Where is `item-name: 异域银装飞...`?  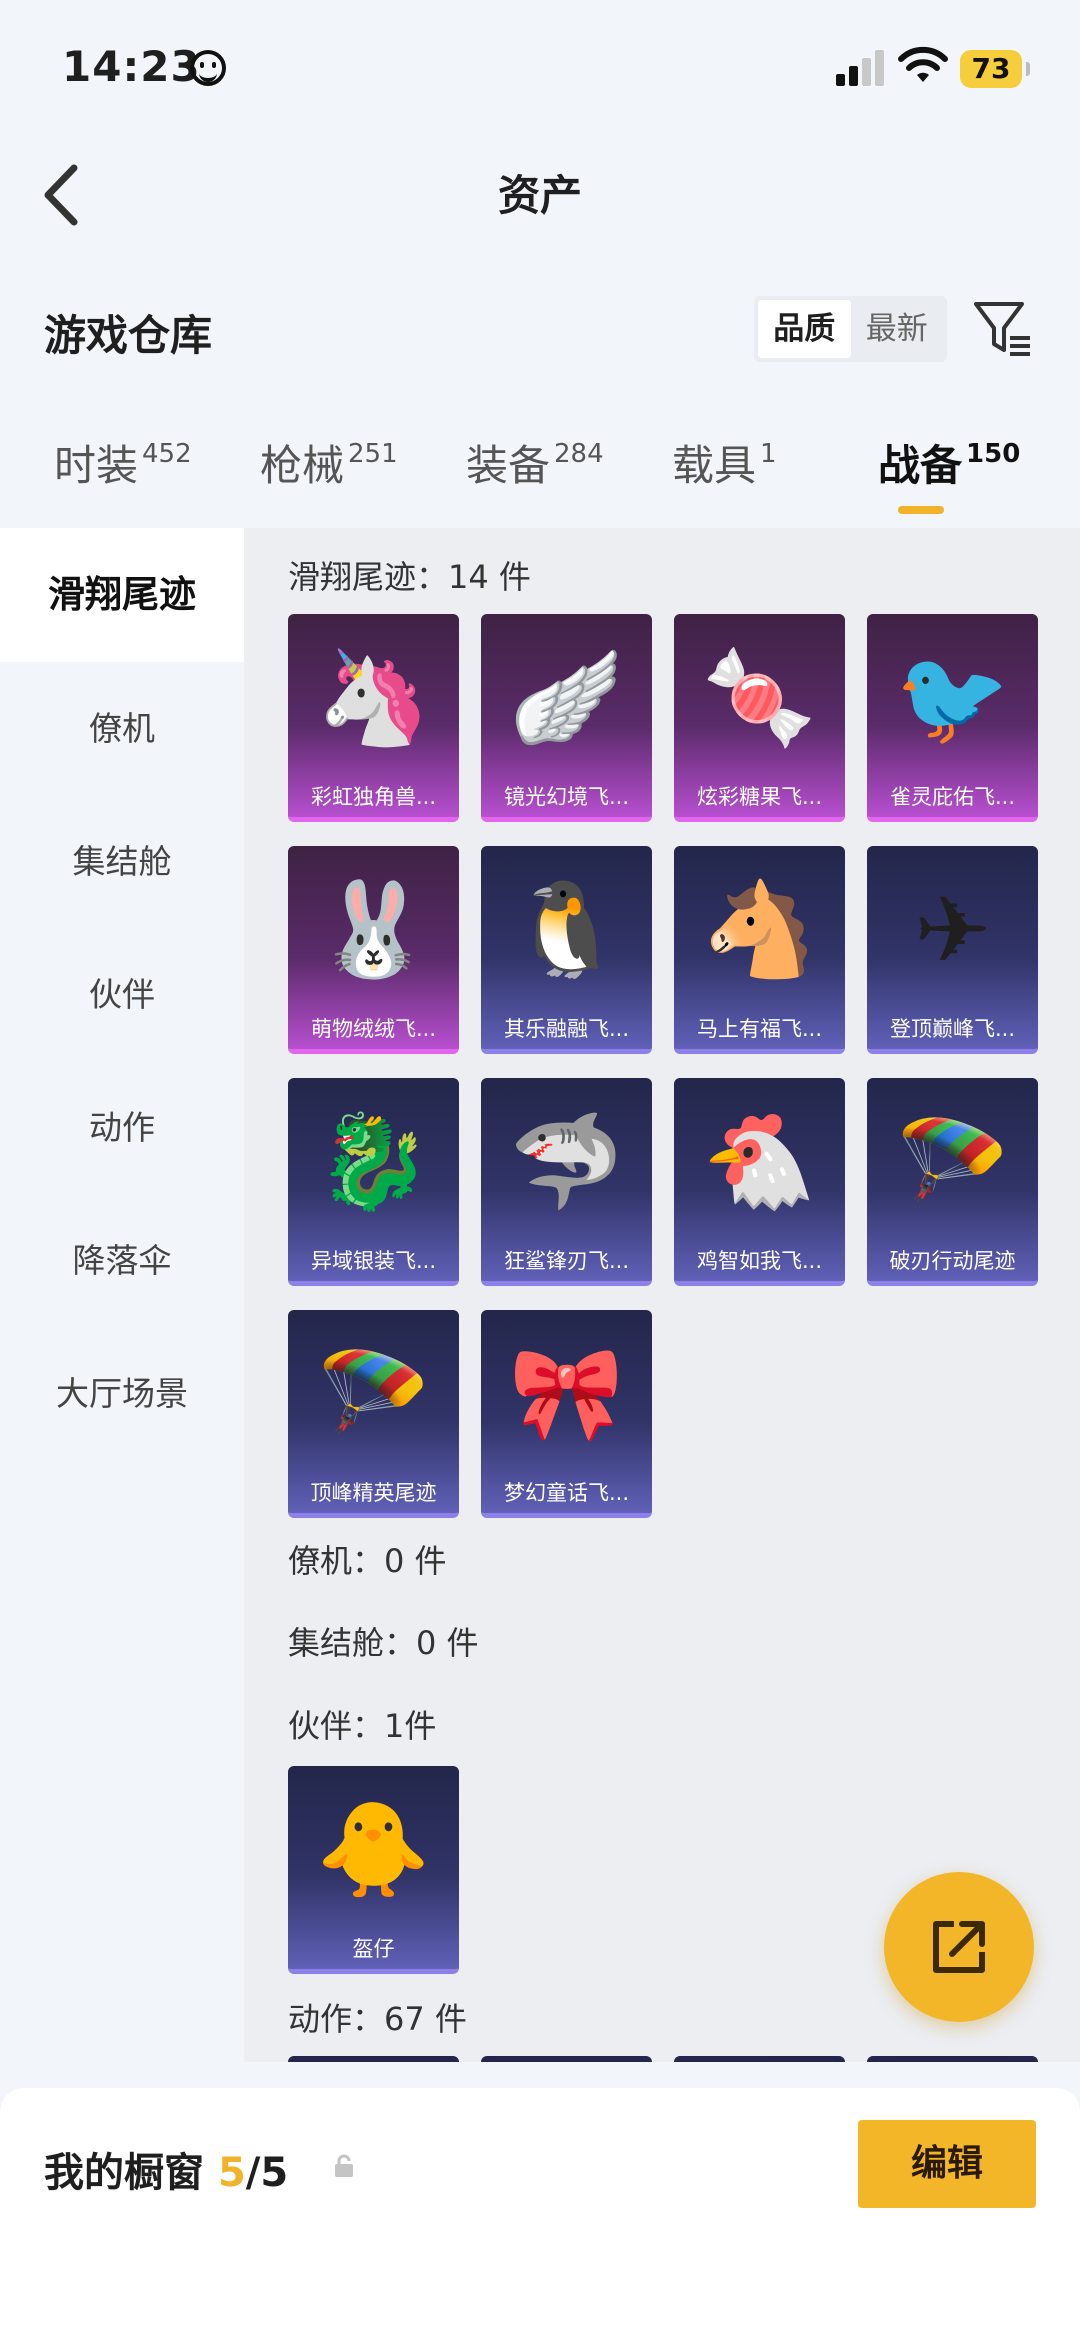 item-name: 异域银装飞... is located at coordinates (373, 1261).